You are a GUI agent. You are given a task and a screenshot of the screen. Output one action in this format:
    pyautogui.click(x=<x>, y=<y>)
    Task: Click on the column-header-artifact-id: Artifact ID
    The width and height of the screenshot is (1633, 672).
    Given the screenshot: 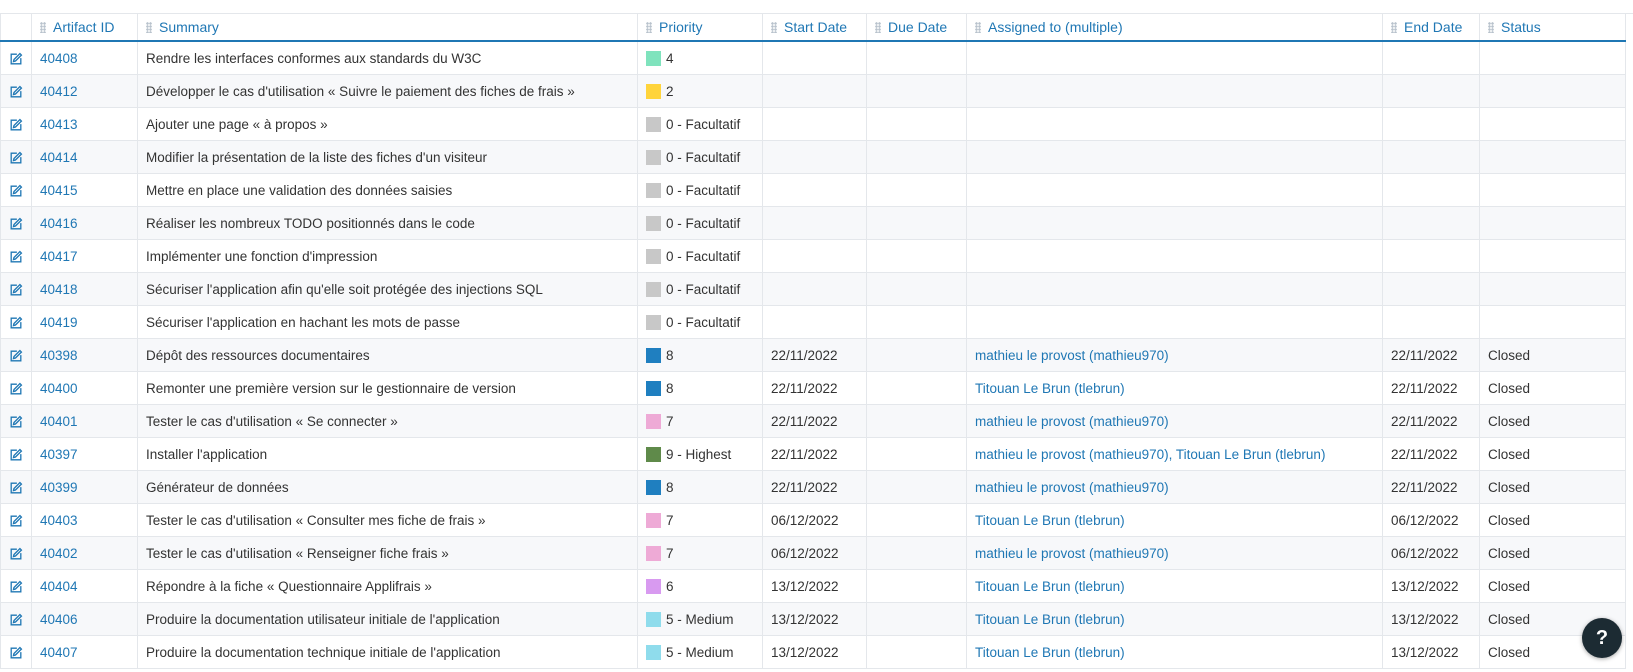 What is the action you would take?
    pyautogui.click(x=84, y=27)
    